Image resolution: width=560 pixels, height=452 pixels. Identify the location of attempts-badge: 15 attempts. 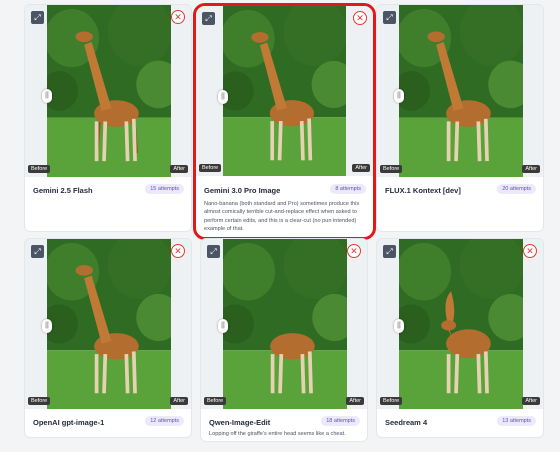
(164, 189).